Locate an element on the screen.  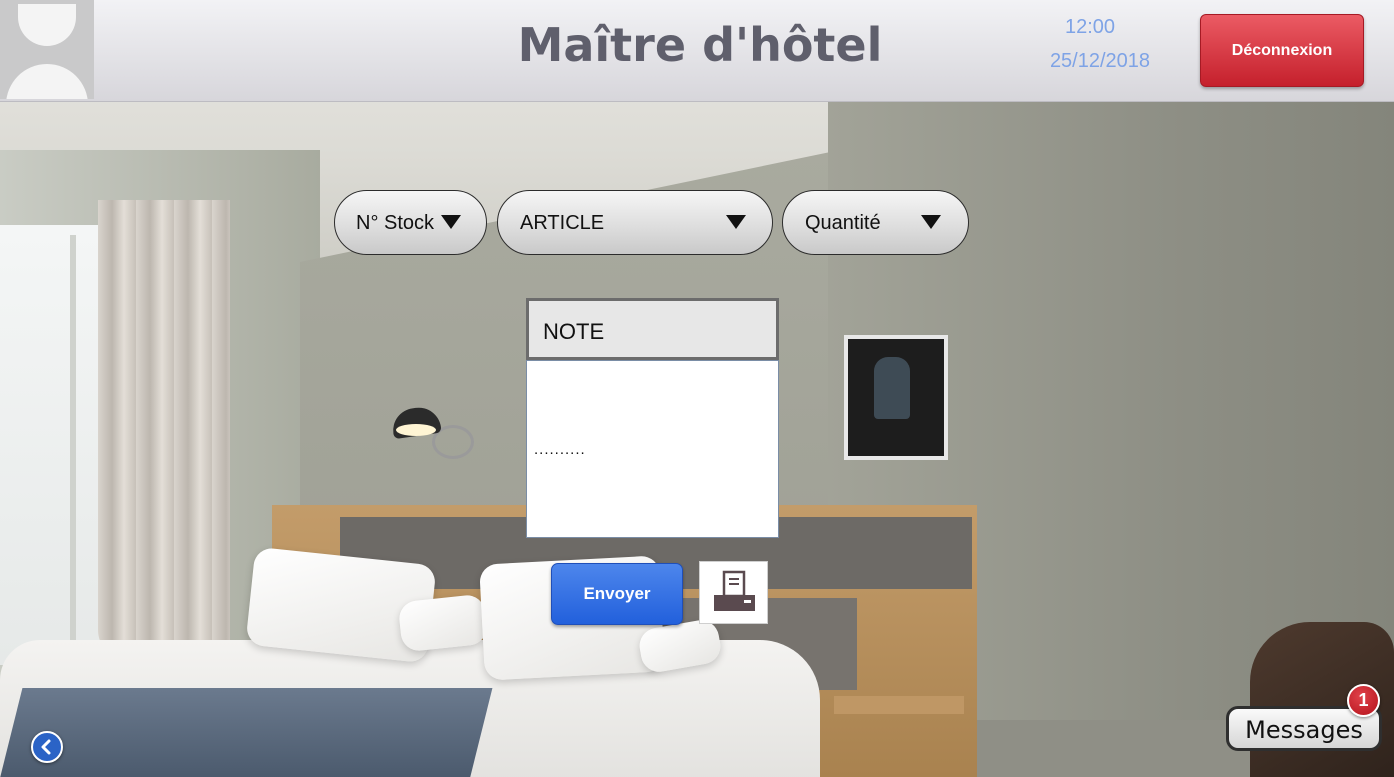
clock-date: 25/12/2018 is located at coordinates (1100, 61).